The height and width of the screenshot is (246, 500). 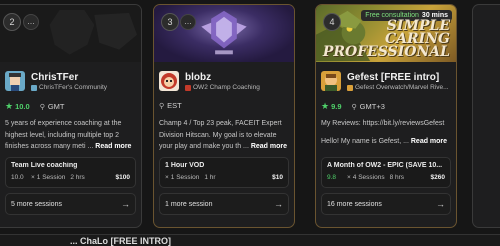 I want to click on coach-meta: ⚲ EST, so click(x=170, y=105).